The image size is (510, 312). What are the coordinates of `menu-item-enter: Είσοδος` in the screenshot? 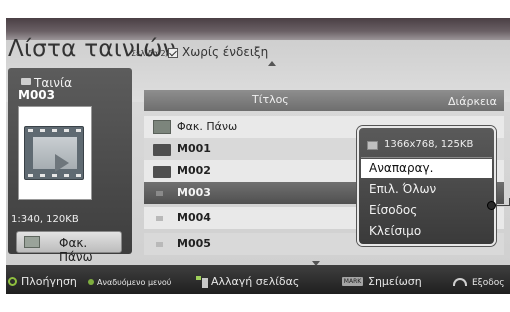 It's located at (426, 210).